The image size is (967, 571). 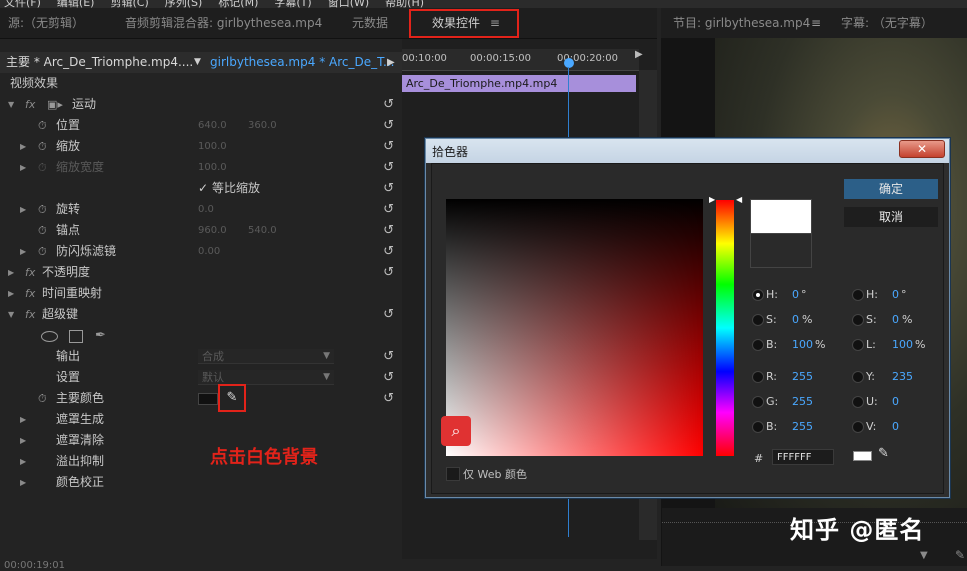 What do you see at coordinates (758, 295) in the screenshot?
I see `radio-hsb-h` at bounding box center [758, 295].